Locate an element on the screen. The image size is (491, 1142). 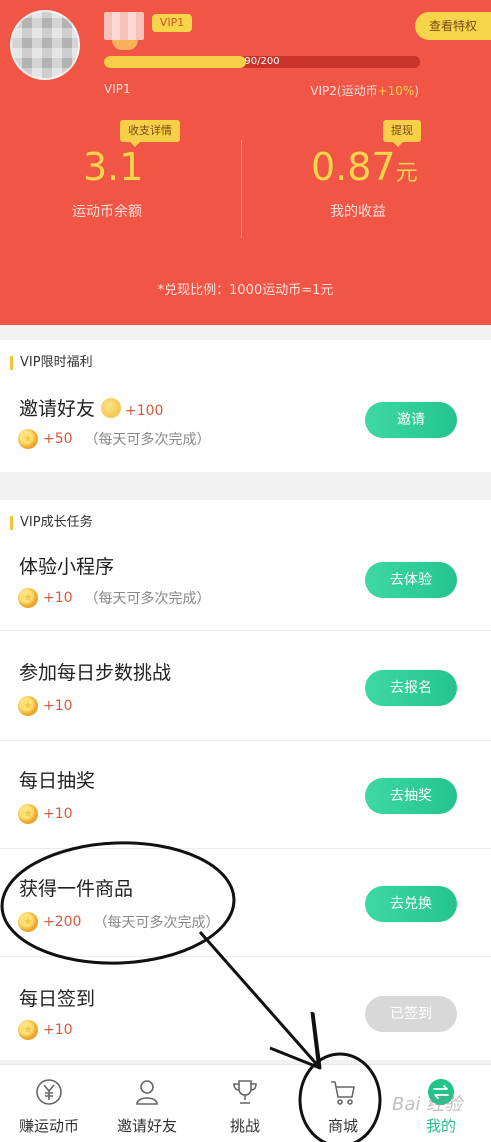
task-reward: +50 （每天可多次完成） is located at coordinates (114, 439).